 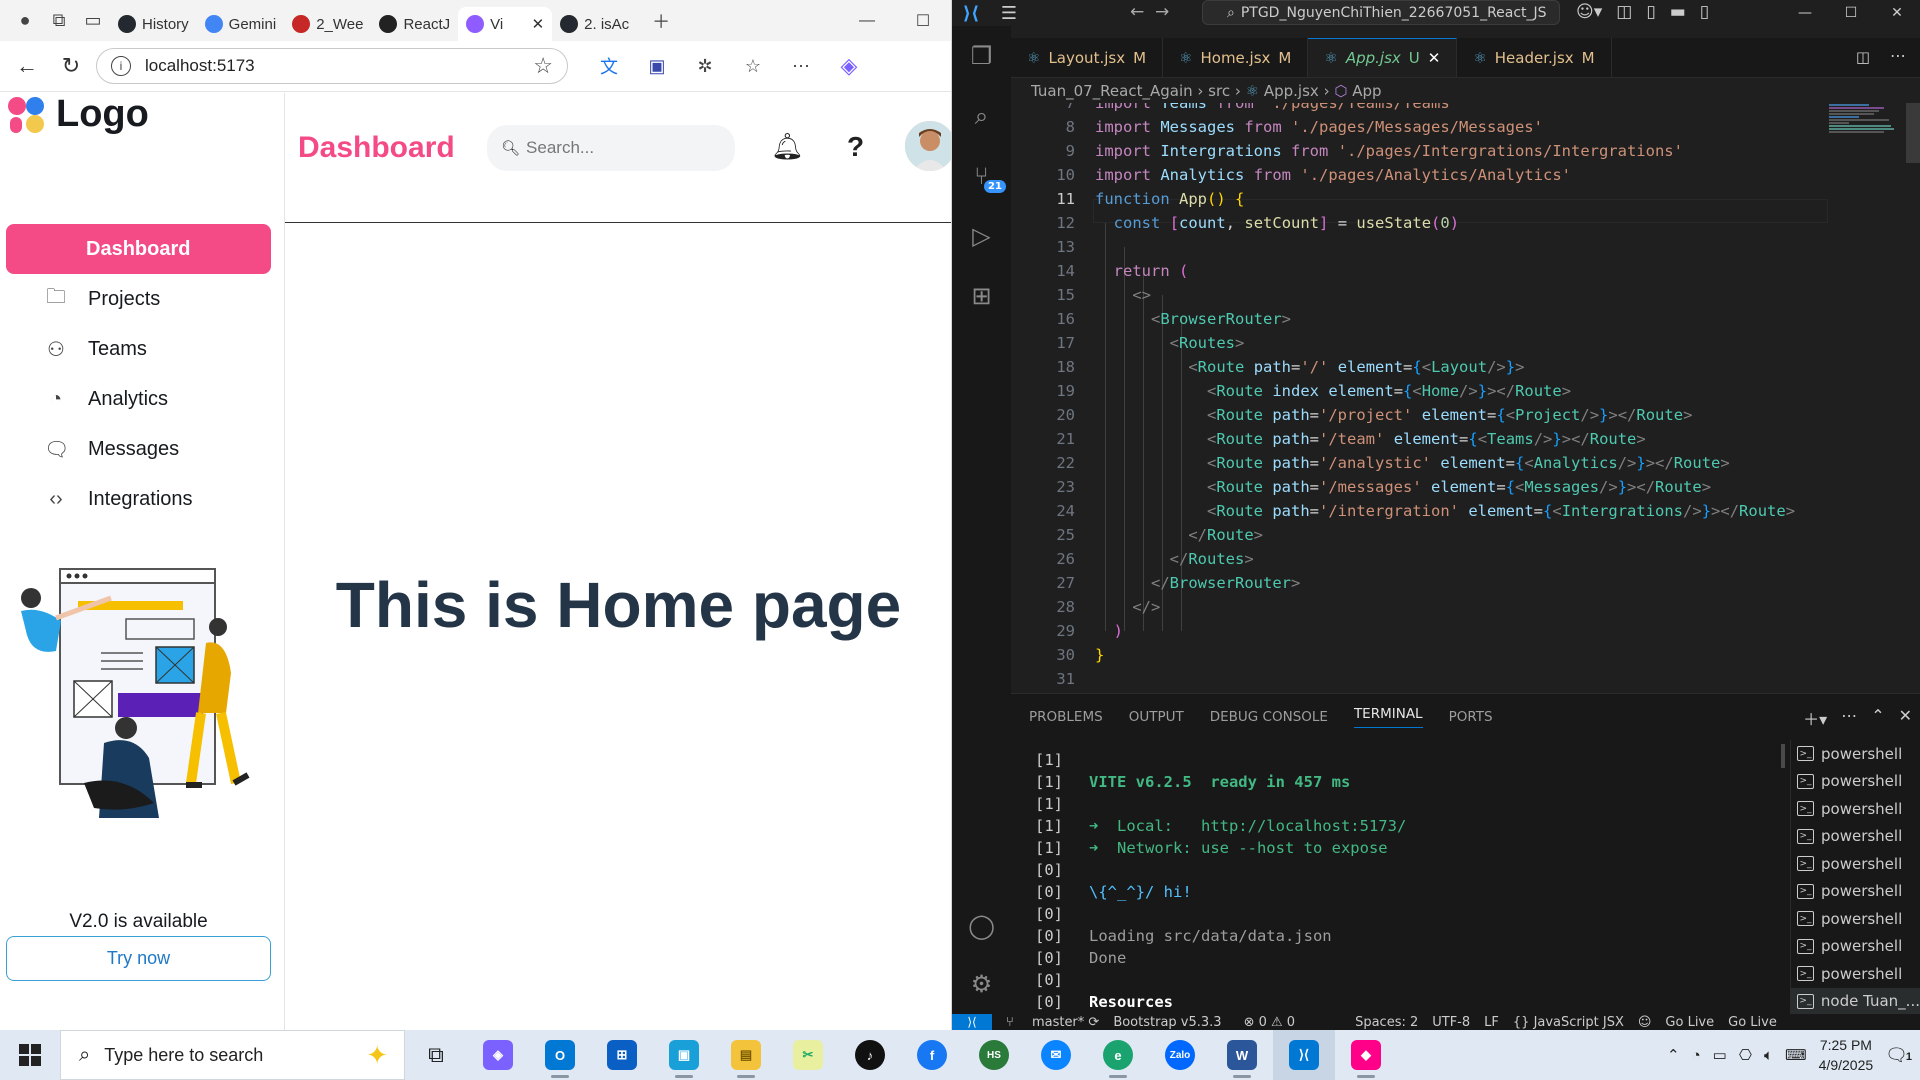 I want to click on keyboard-icon: ⌨, so click(x=1796, y=1055).